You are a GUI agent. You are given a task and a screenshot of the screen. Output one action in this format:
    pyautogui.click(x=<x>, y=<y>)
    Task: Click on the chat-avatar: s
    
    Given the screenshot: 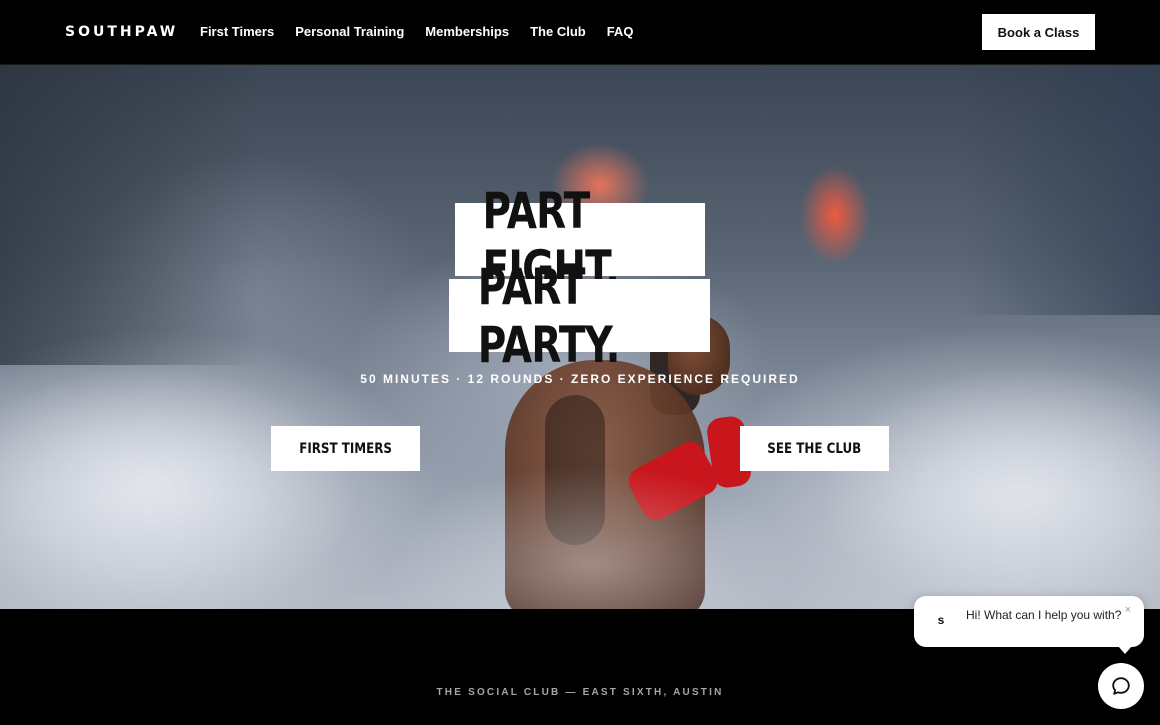 What is the action you would take?
    pyautogui.click(x=941, y=620)
    